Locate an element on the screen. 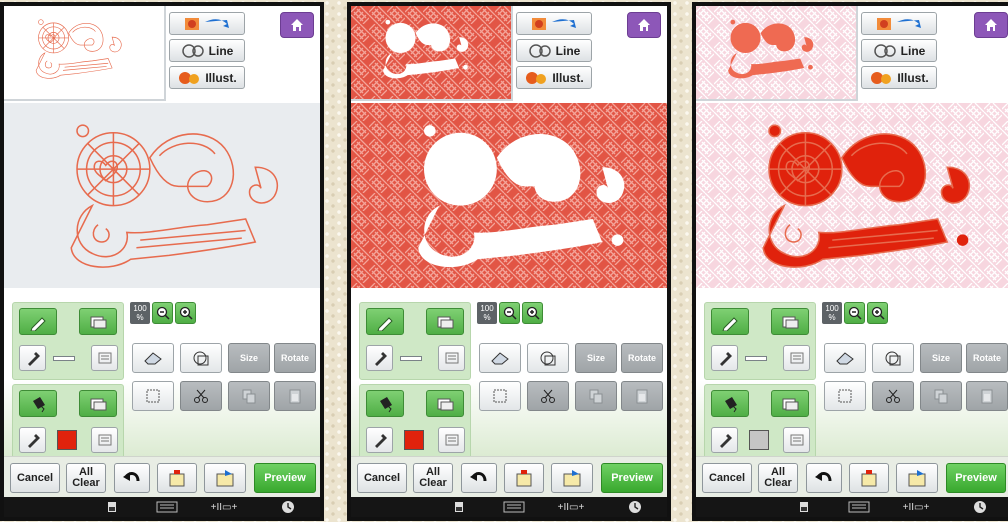 The width and height of the screenshot is (1008, 522). line-icon is located at coordinates (192, 50).